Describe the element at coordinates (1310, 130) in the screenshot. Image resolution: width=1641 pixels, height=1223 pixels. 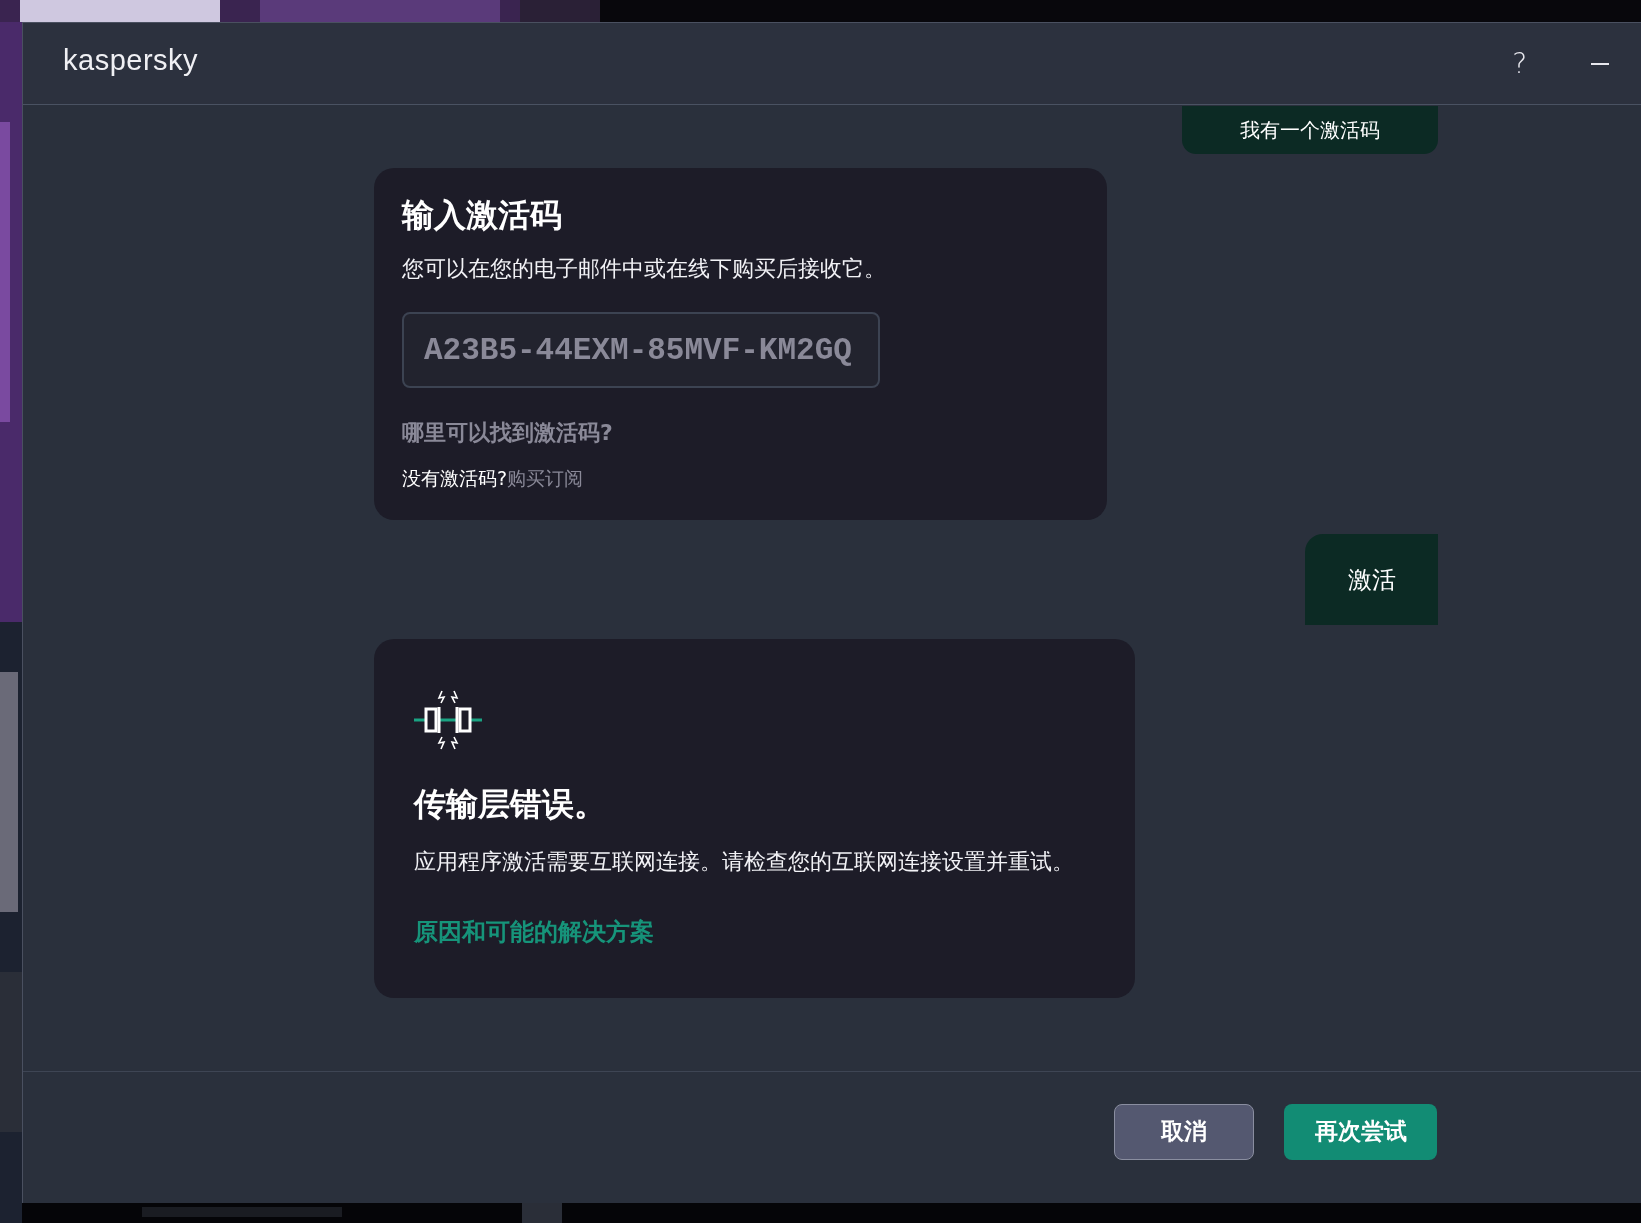
I see `have-code-button: 我有一个激活码` at that location.